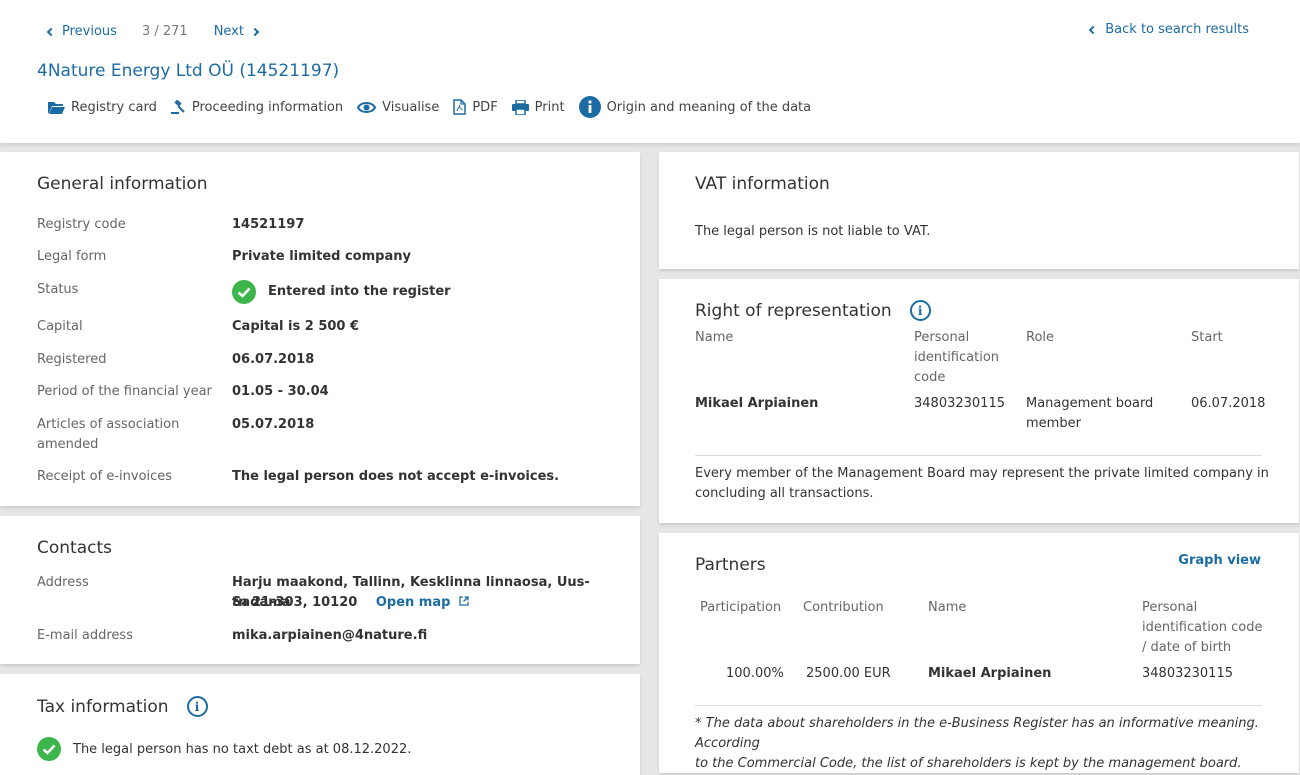 This screenshot has height=775, width=1300. What do you see at coordinates (122, 706) in the screenshot?
I see `section-title: Tax information i` at bounding box center [122, 706].